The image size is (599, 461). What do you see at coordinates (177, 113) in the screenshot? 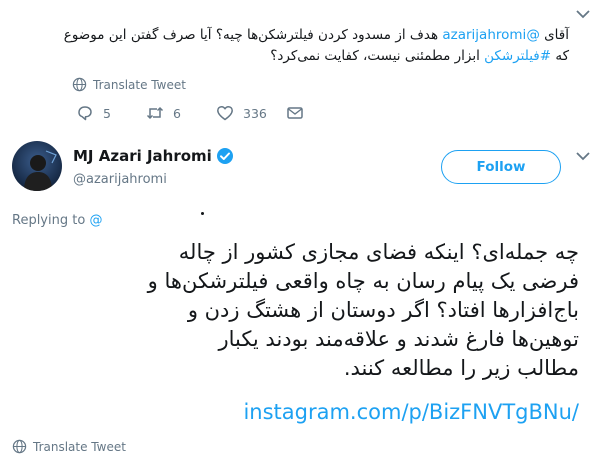
I see `retweet-count: 6` at bounding box center [177, 113].